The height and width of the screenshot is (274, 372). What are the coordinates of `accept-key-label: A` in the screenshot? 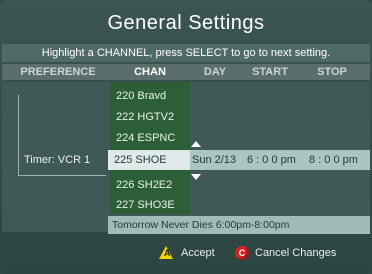 It's located at (167, 253).